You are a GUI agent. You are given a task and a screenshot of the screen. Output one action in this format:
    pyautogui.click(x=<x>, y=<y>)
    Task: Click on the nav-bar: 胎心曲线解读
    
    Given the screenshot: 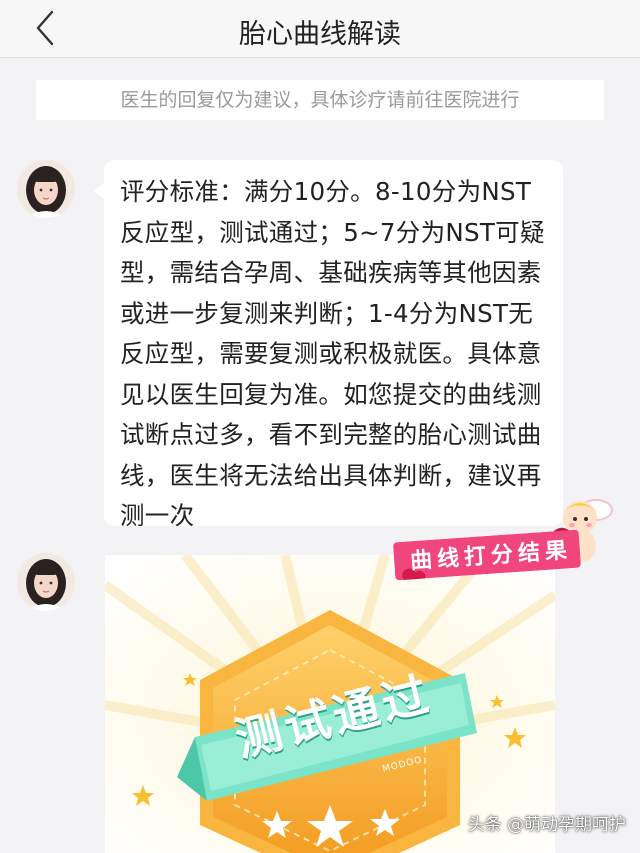 What is the action you would take?
    pyautogui.click(x=320, y=29)
    